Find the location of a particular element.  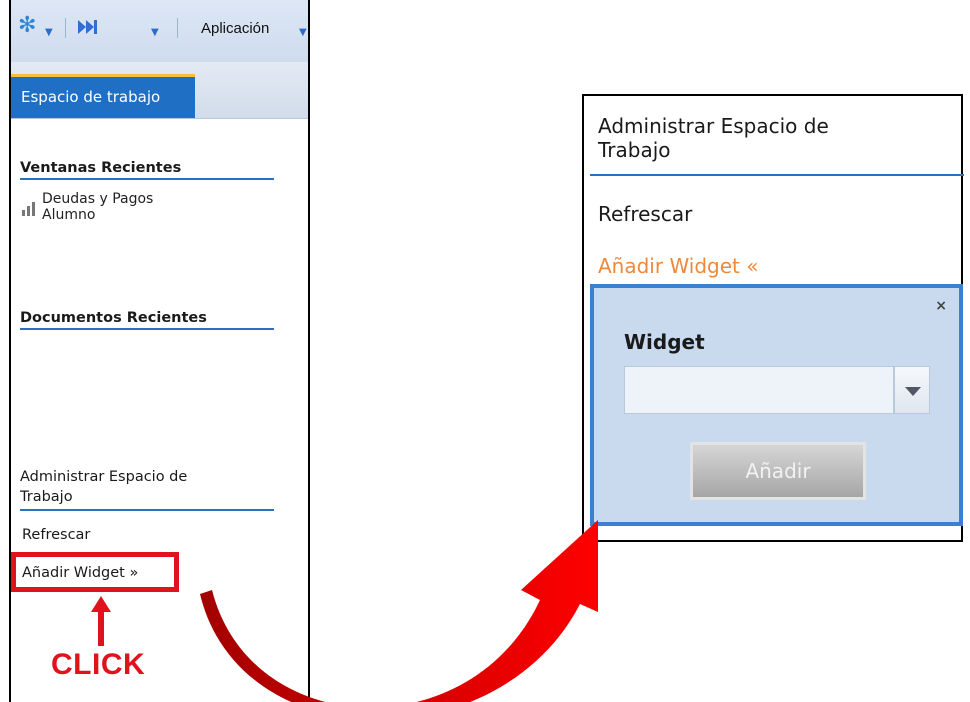

widget-select is located at coordinates (759, 390).